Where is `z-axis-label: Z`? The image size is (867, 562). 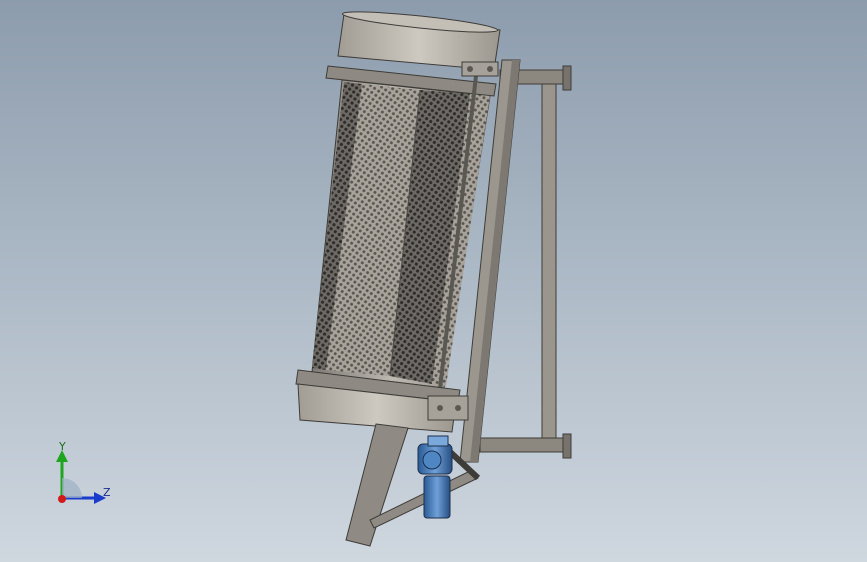 z-axis-label: Z is located at coordinates (107, 492).